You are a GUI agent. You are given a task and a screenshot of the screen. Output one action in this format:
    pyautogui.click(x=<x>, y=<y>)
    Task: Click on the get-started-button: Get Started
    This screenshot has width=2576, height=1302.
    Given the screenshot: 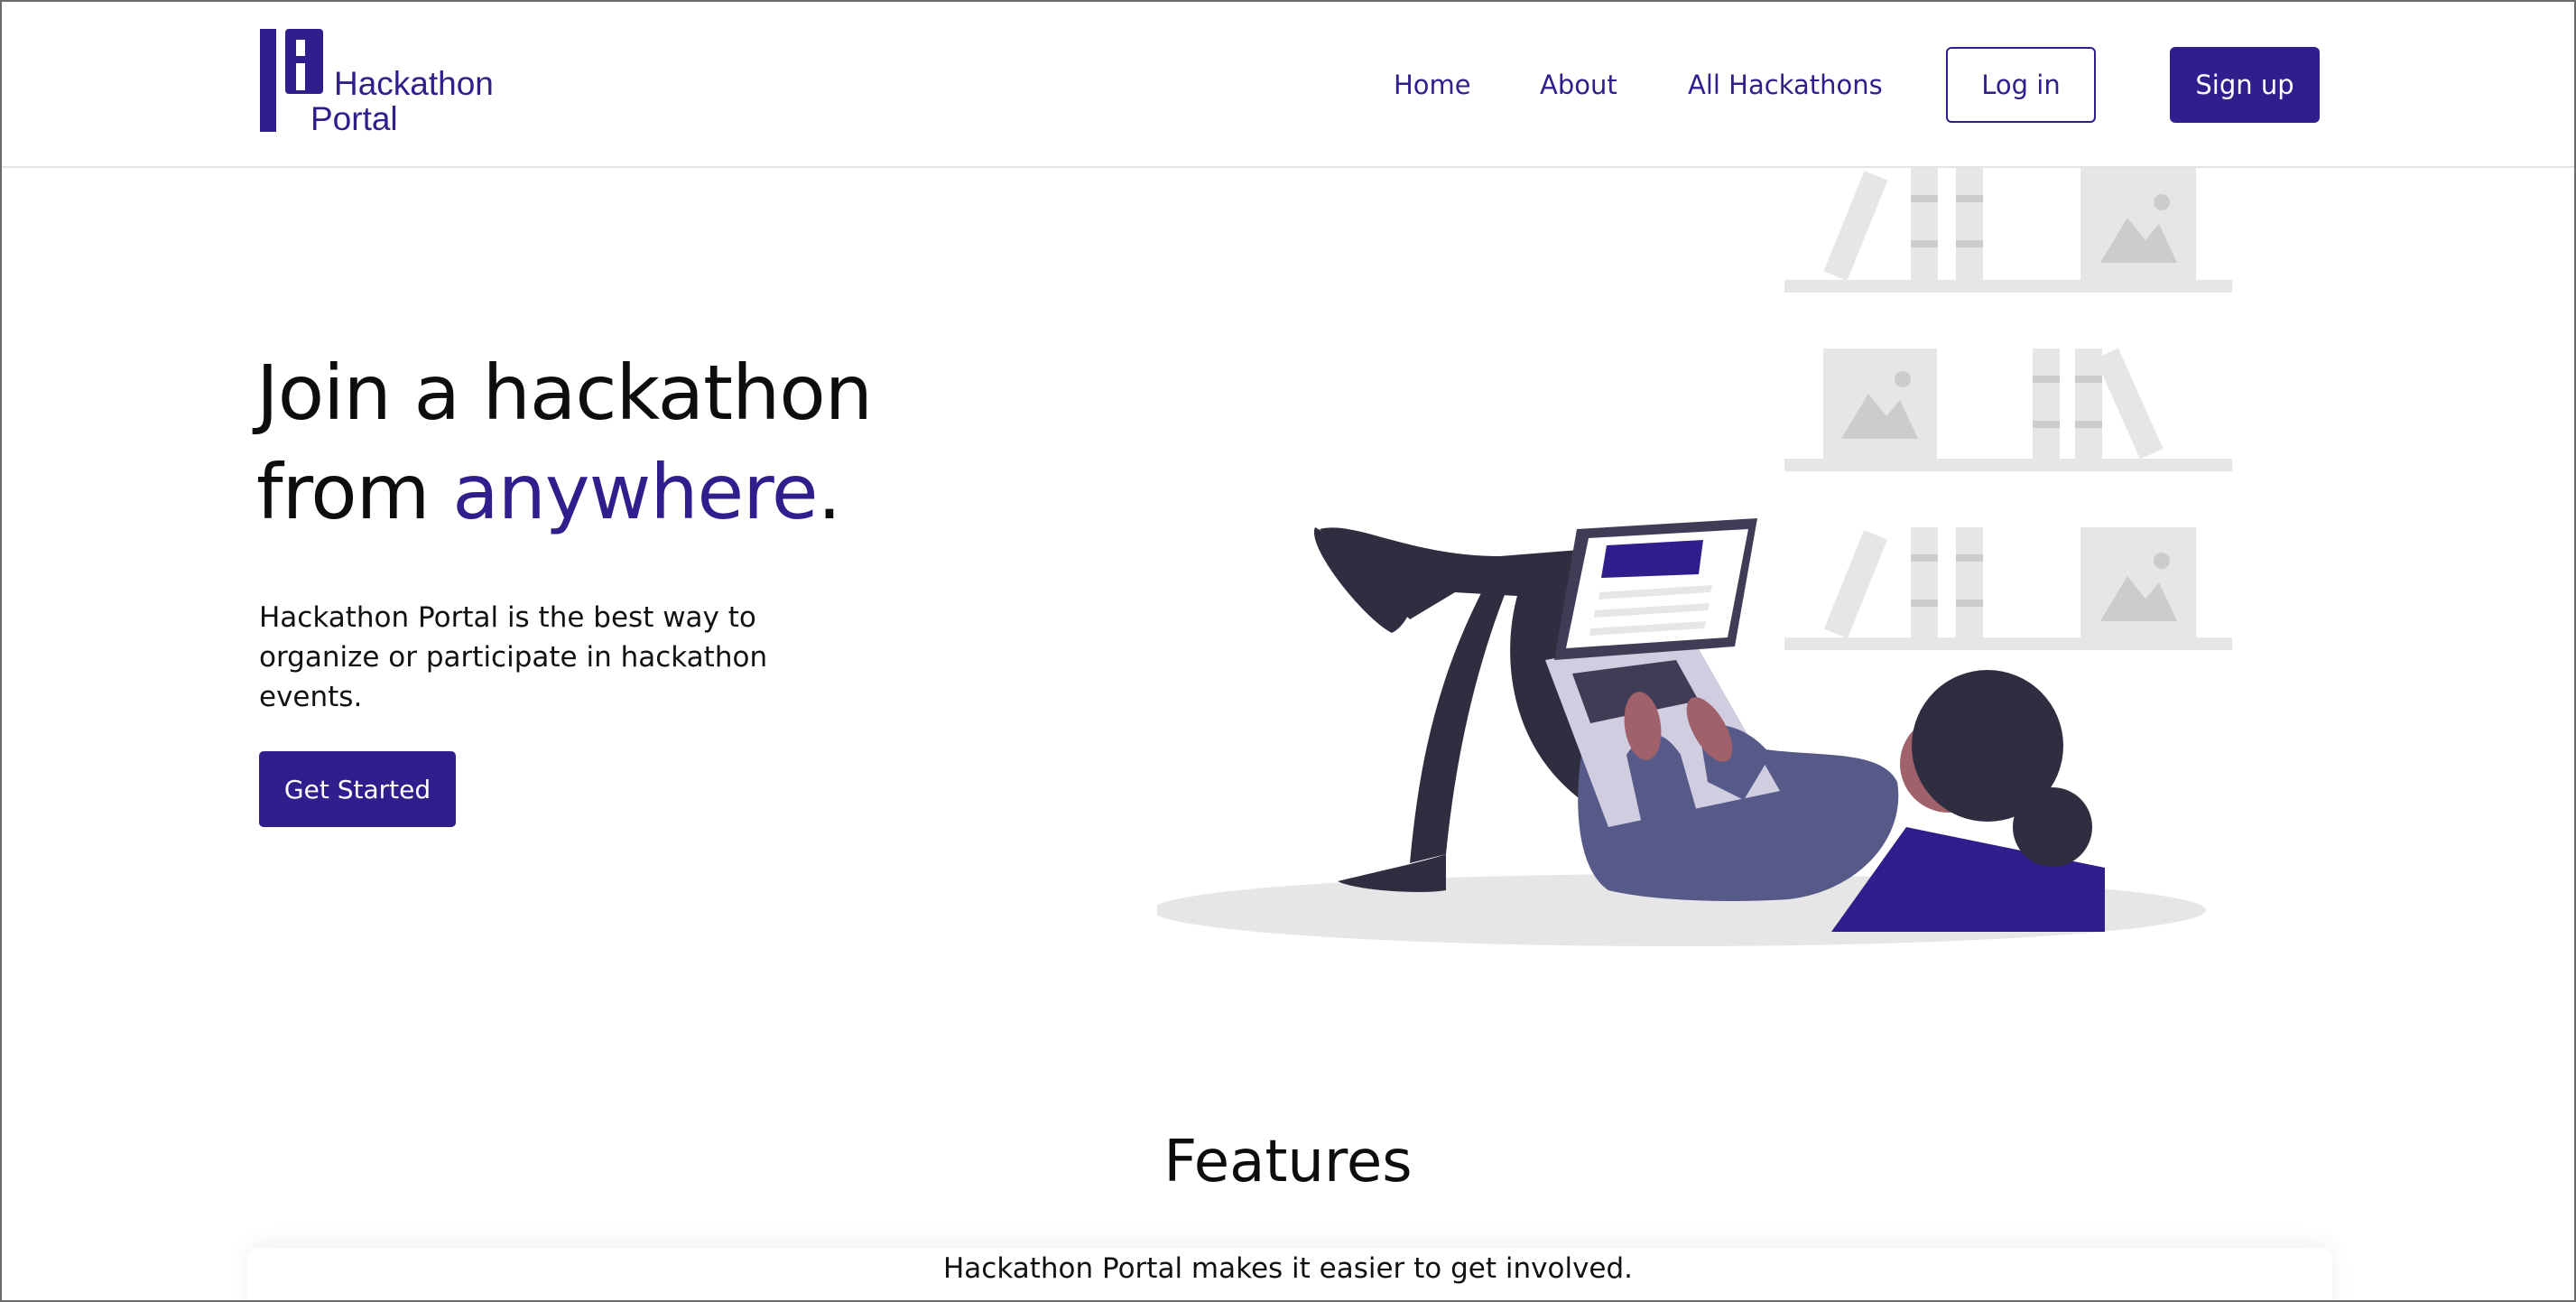 What is the action you would take?
    pyautogui.click(x=357, y=789)
    